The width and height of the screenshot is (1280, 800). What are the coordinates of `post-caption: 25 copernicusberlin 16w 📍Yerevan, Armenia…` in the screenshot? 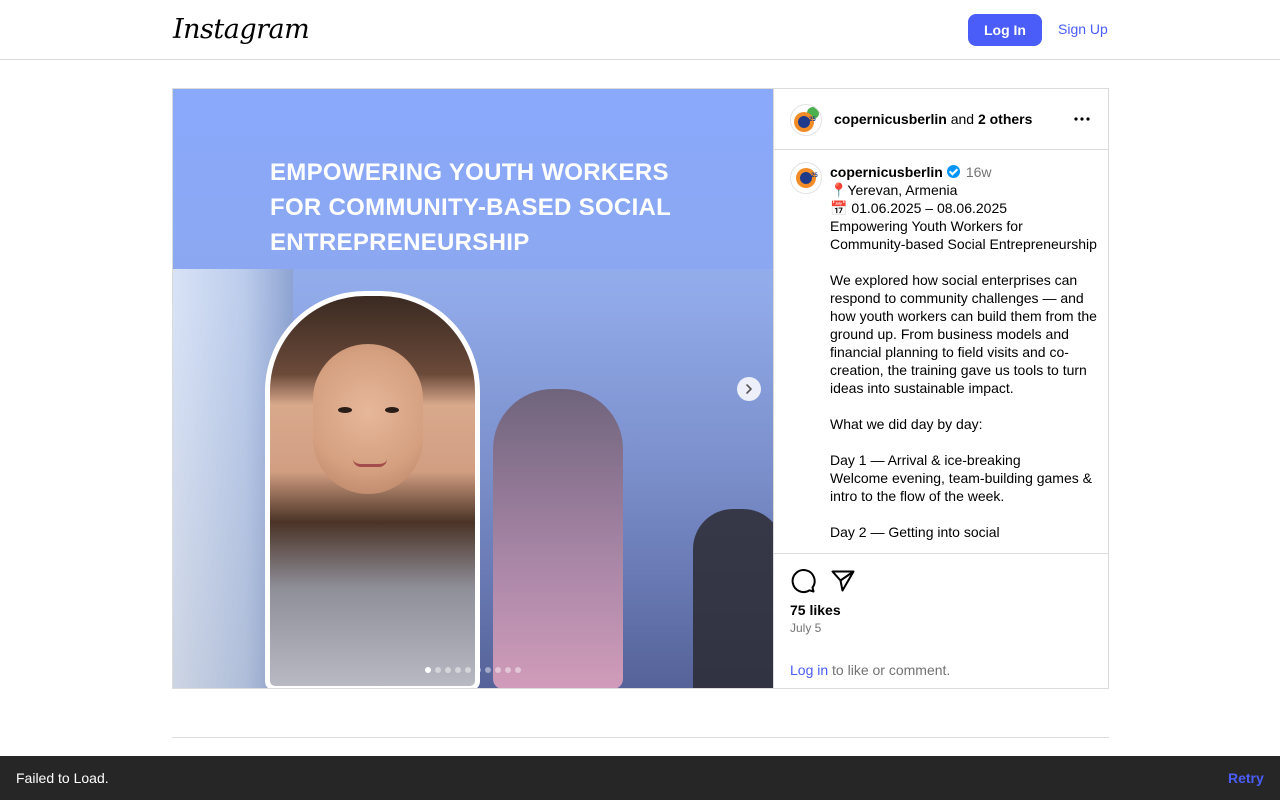 It's located at (941, 352).